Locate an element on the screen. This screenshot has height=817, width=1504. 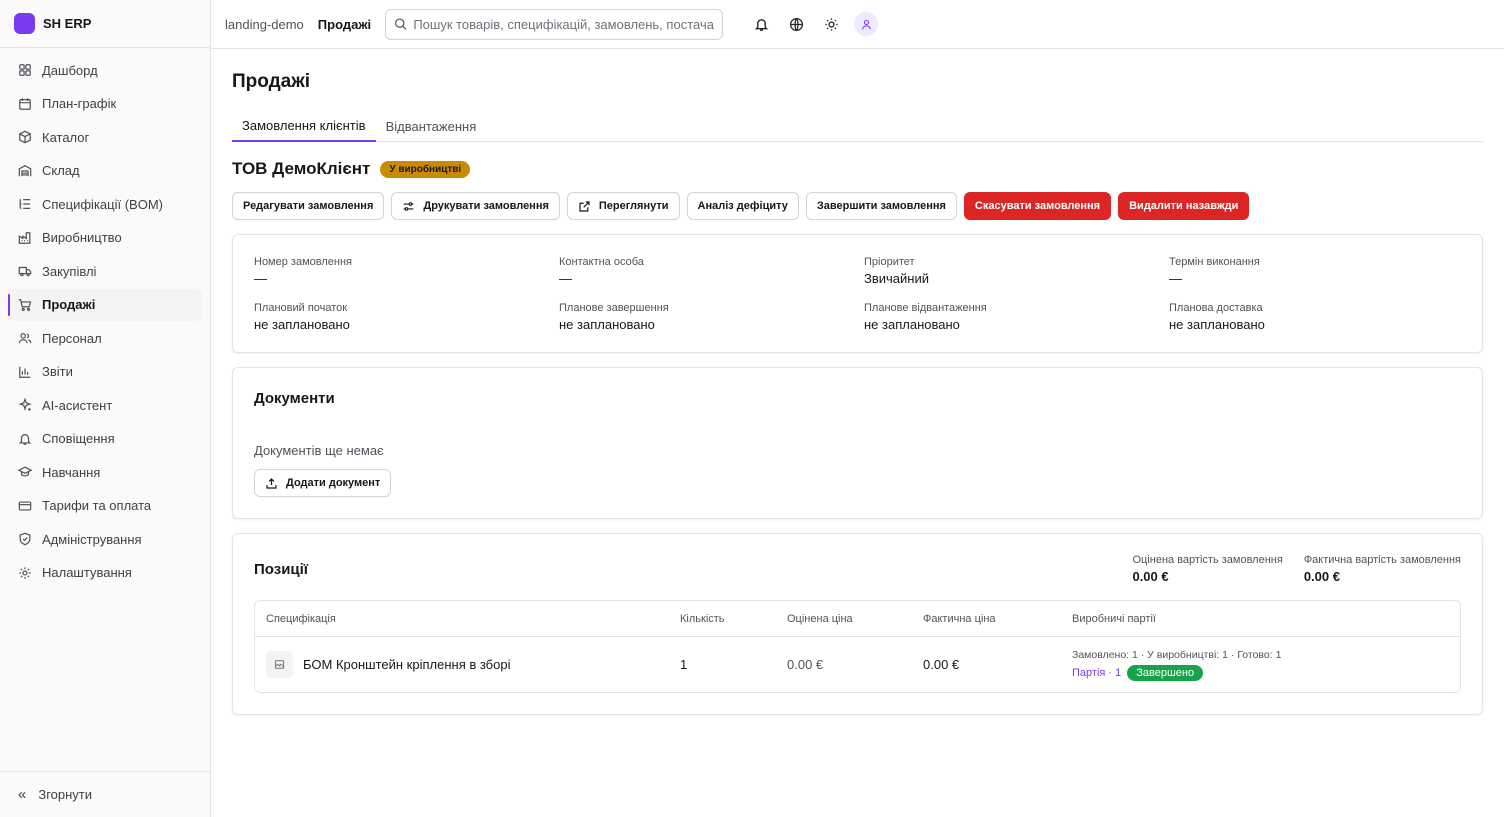
act-price-value: 0.00 € is located at coordinates (941, 664).